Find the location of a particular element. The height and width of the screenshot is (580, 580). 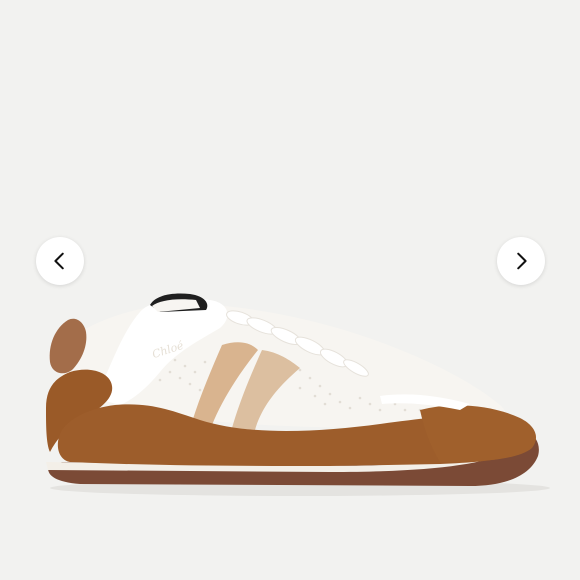

previous-image-button is located at coordinates (60, 261).